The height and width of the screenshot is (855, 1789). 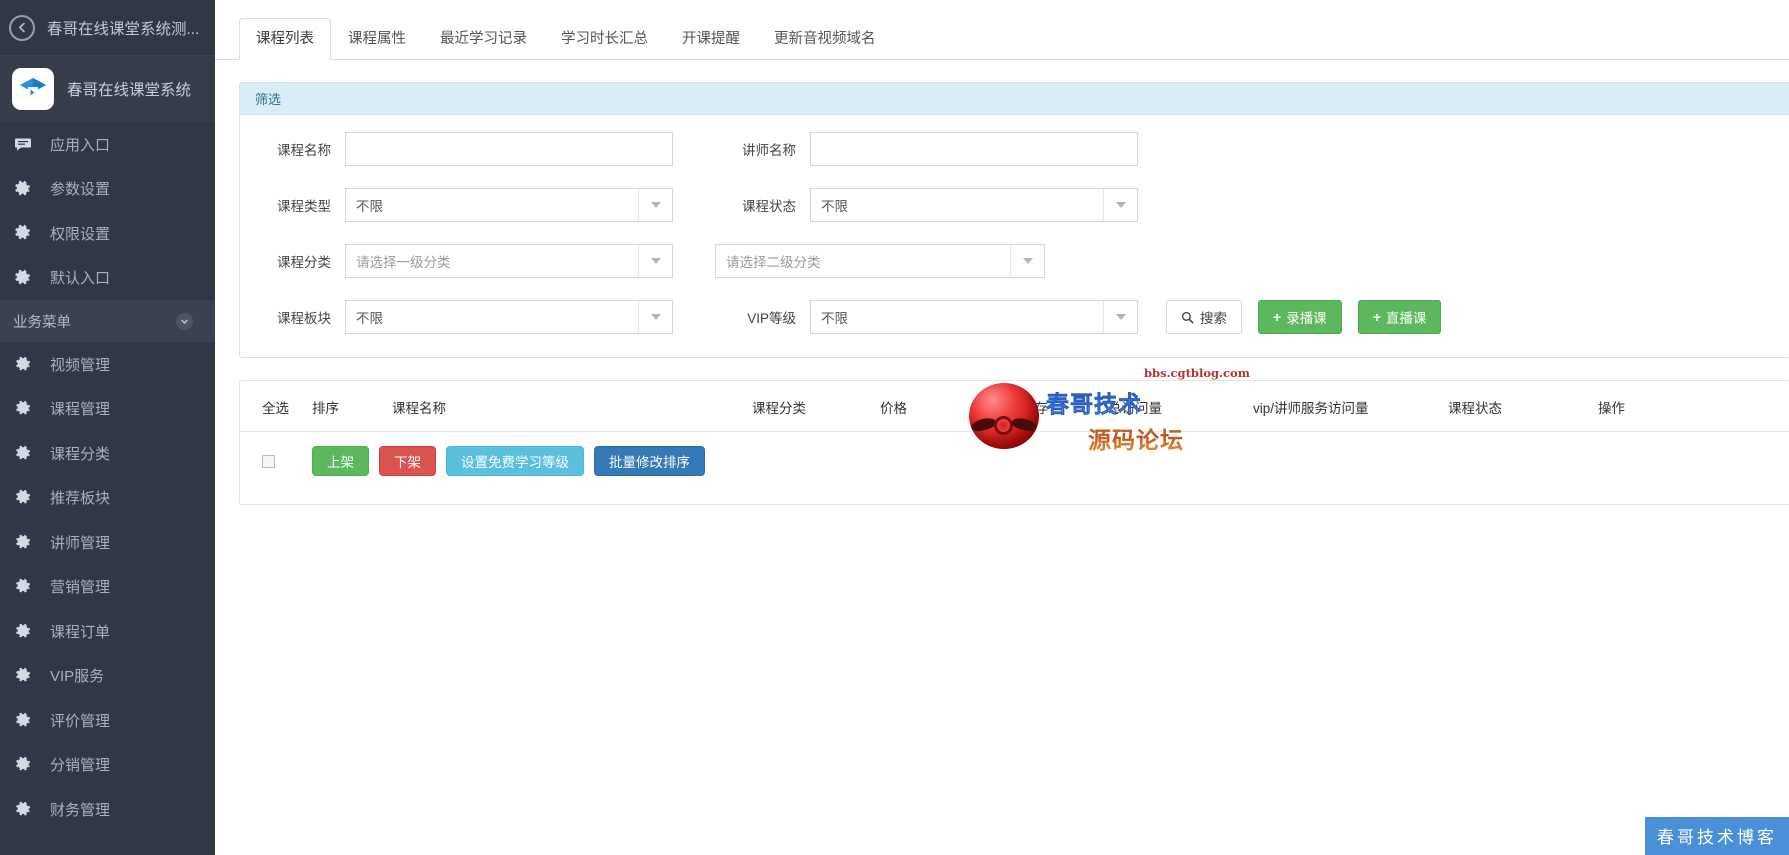 What do you see at coordinates (107, 809) in the screenshot?
I see `sidebar-item-finance-management: 财务管理` at bounding box center [107, 809].